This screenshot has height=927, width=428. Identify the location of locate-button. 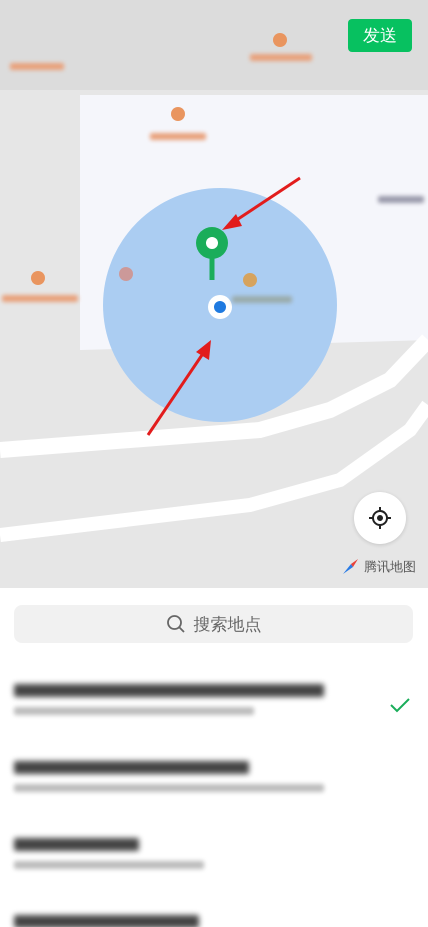
(380, 518).